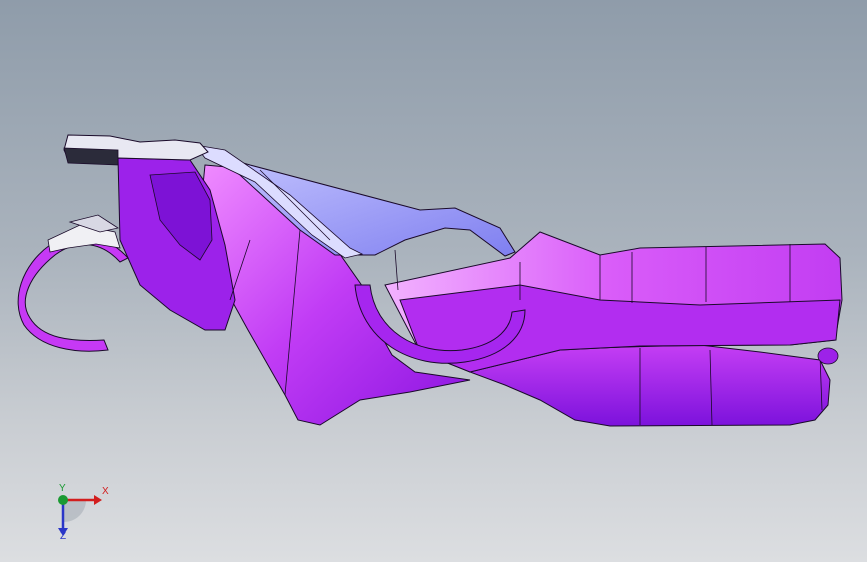  What do you see at coordinates (63, 536) in the screenshot?
I see `z-axis-label: Z` at bounding box center [63, 536].